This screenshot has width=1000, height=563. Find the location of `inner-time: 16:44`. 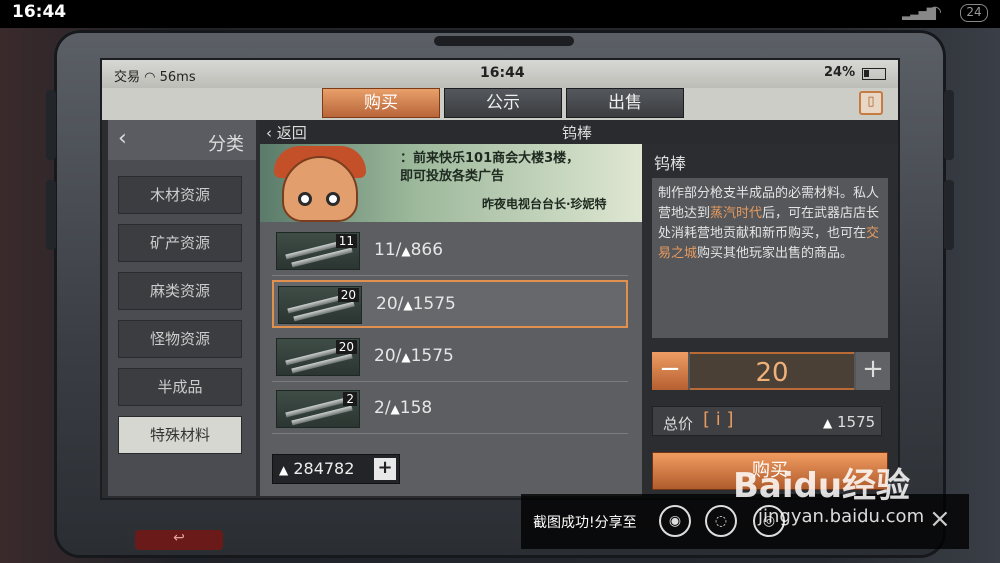

inner-time: 16:44 is located at coordinates (502, 73).